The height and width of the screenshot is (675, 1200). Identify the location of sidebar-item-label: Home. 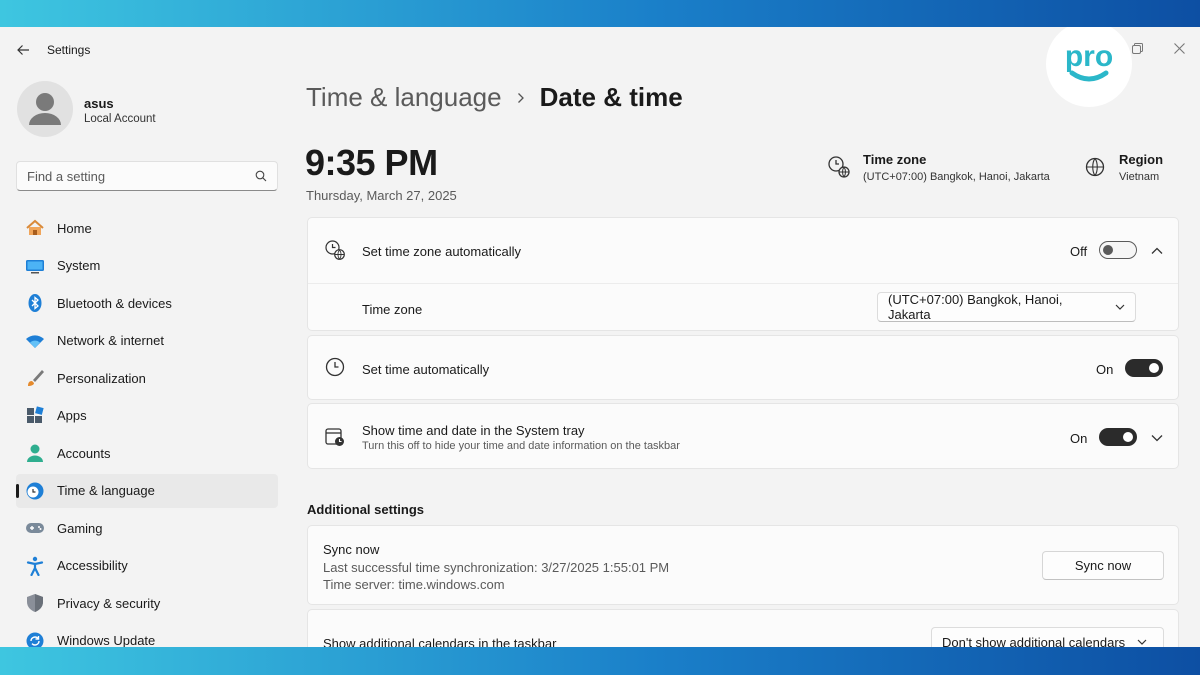
(74, 228).